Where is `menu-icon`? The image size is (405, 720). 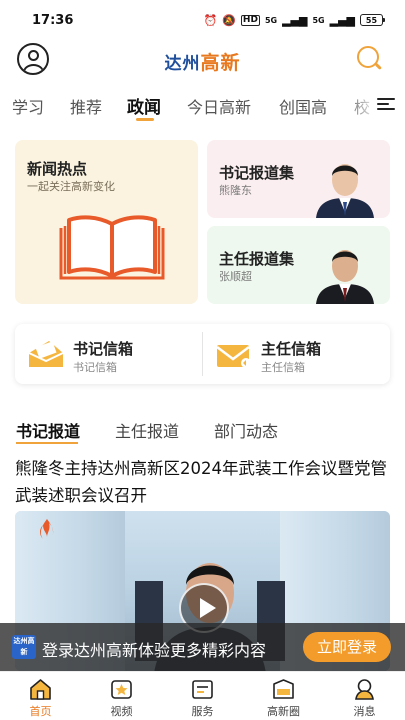 menu-icon is located at coordinates (386, 104).